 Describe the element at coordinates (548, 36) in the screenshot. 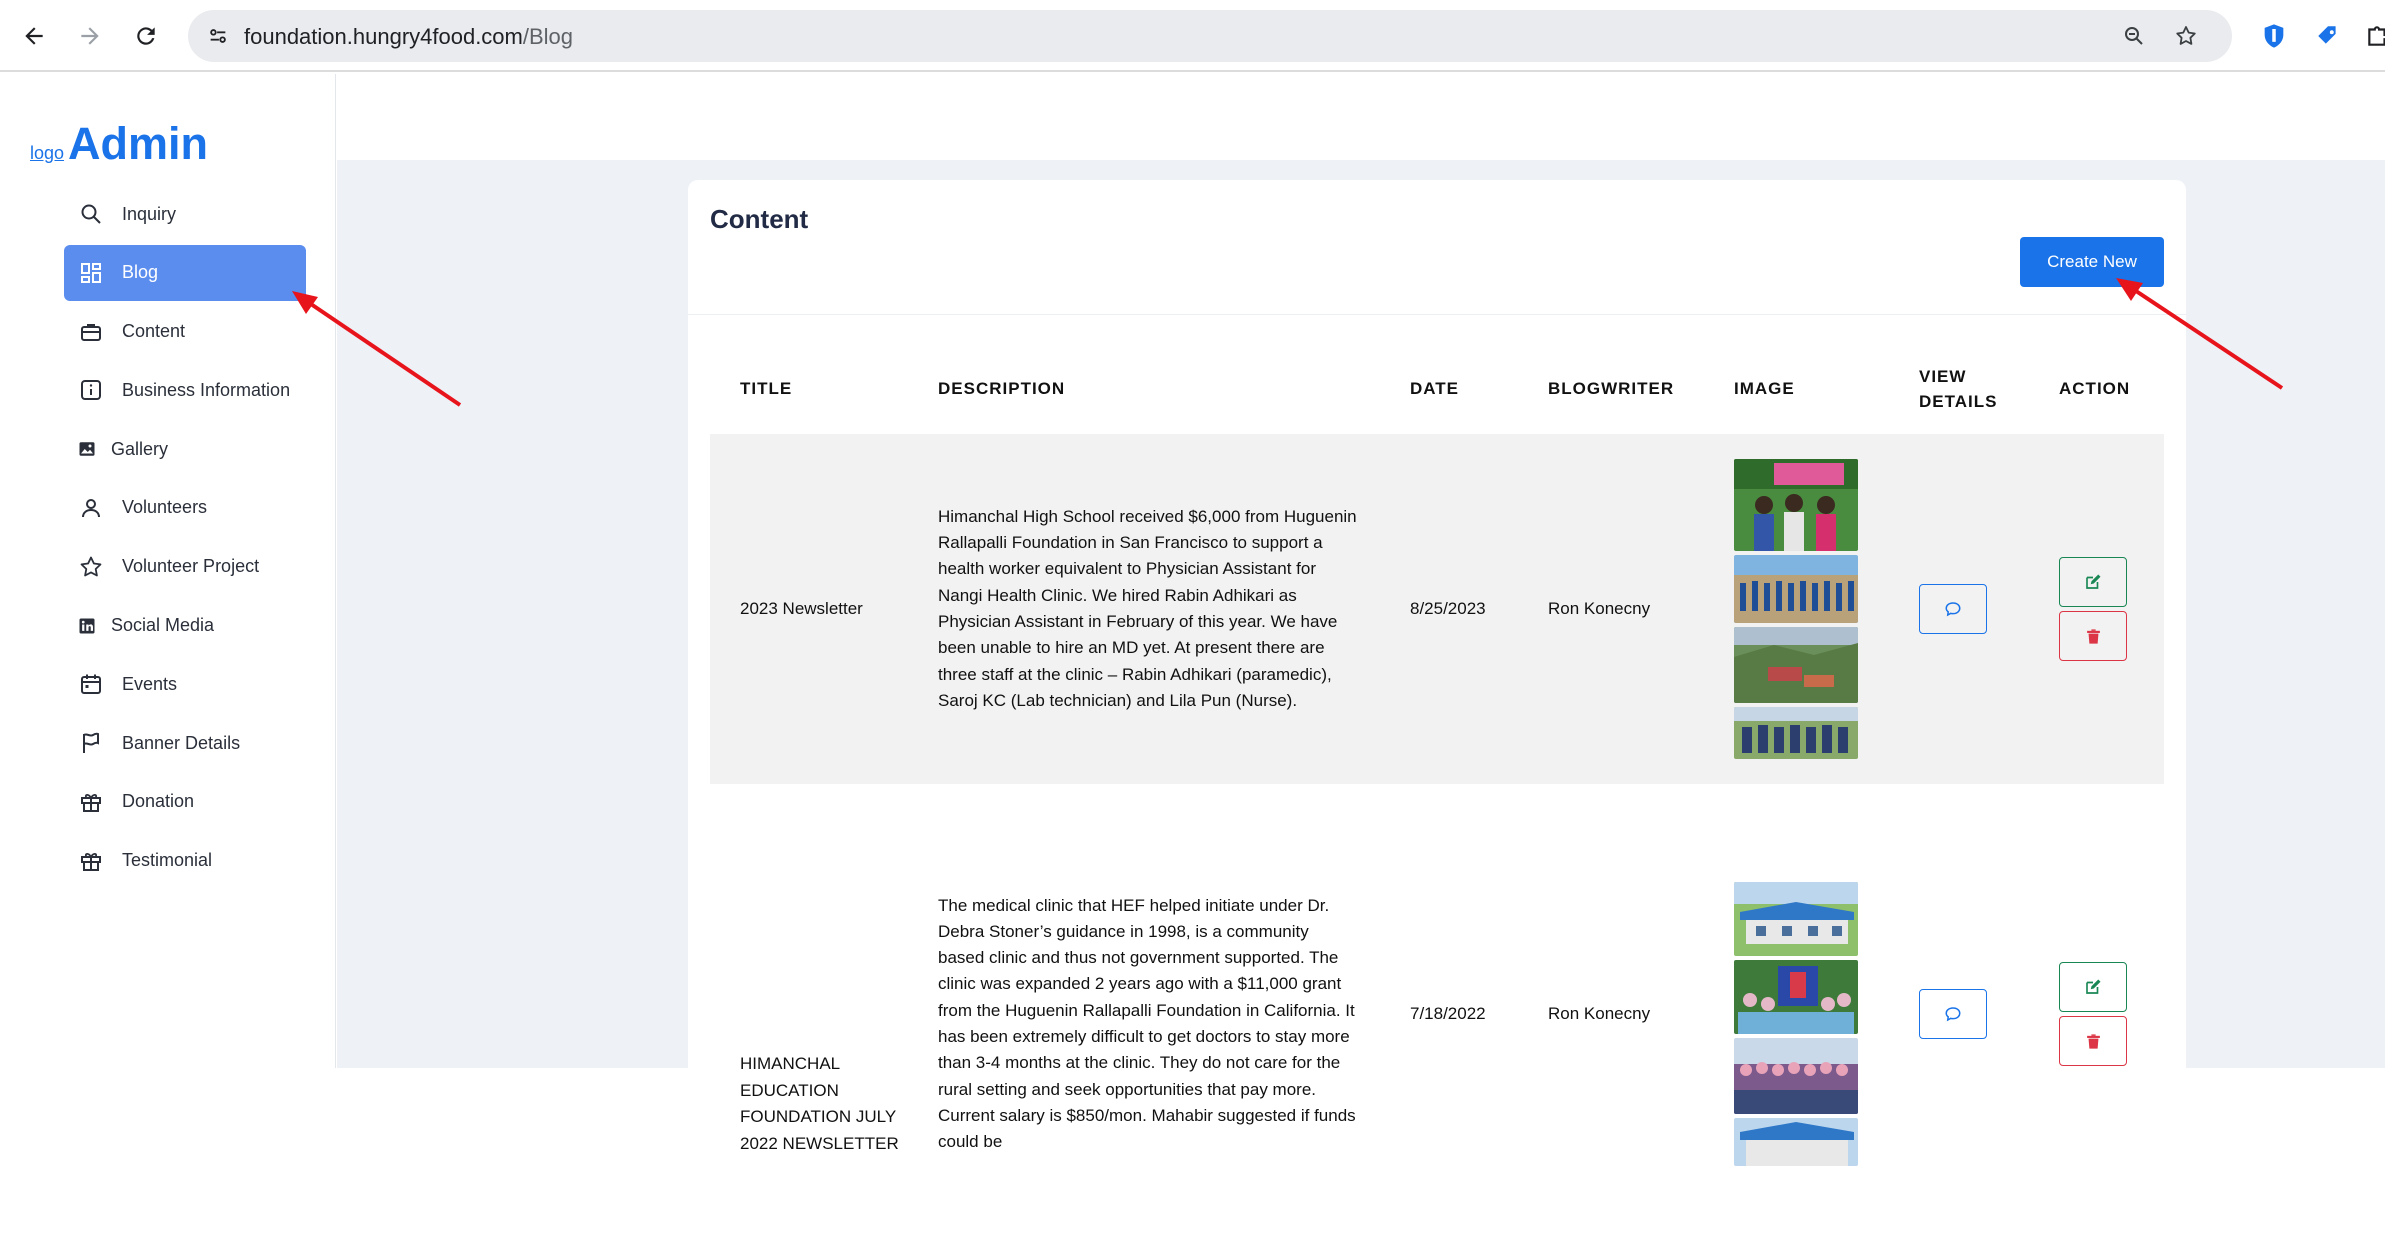

I see `url-path: /Blog` at that location.